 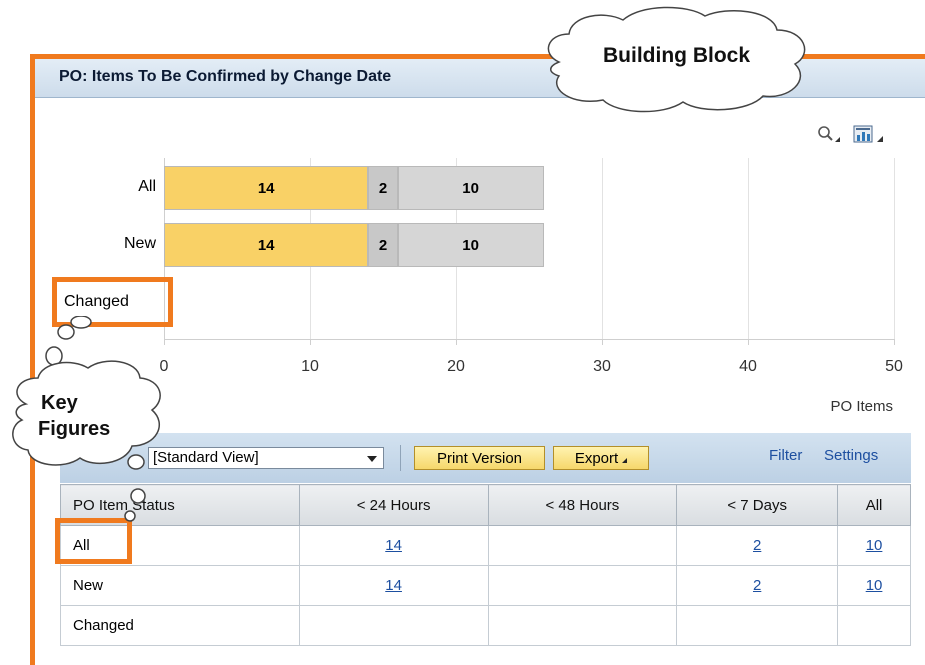 I want to click on panel-title: PO: Items To Be Confirmed by Change Date, so click(x=225, y=76).